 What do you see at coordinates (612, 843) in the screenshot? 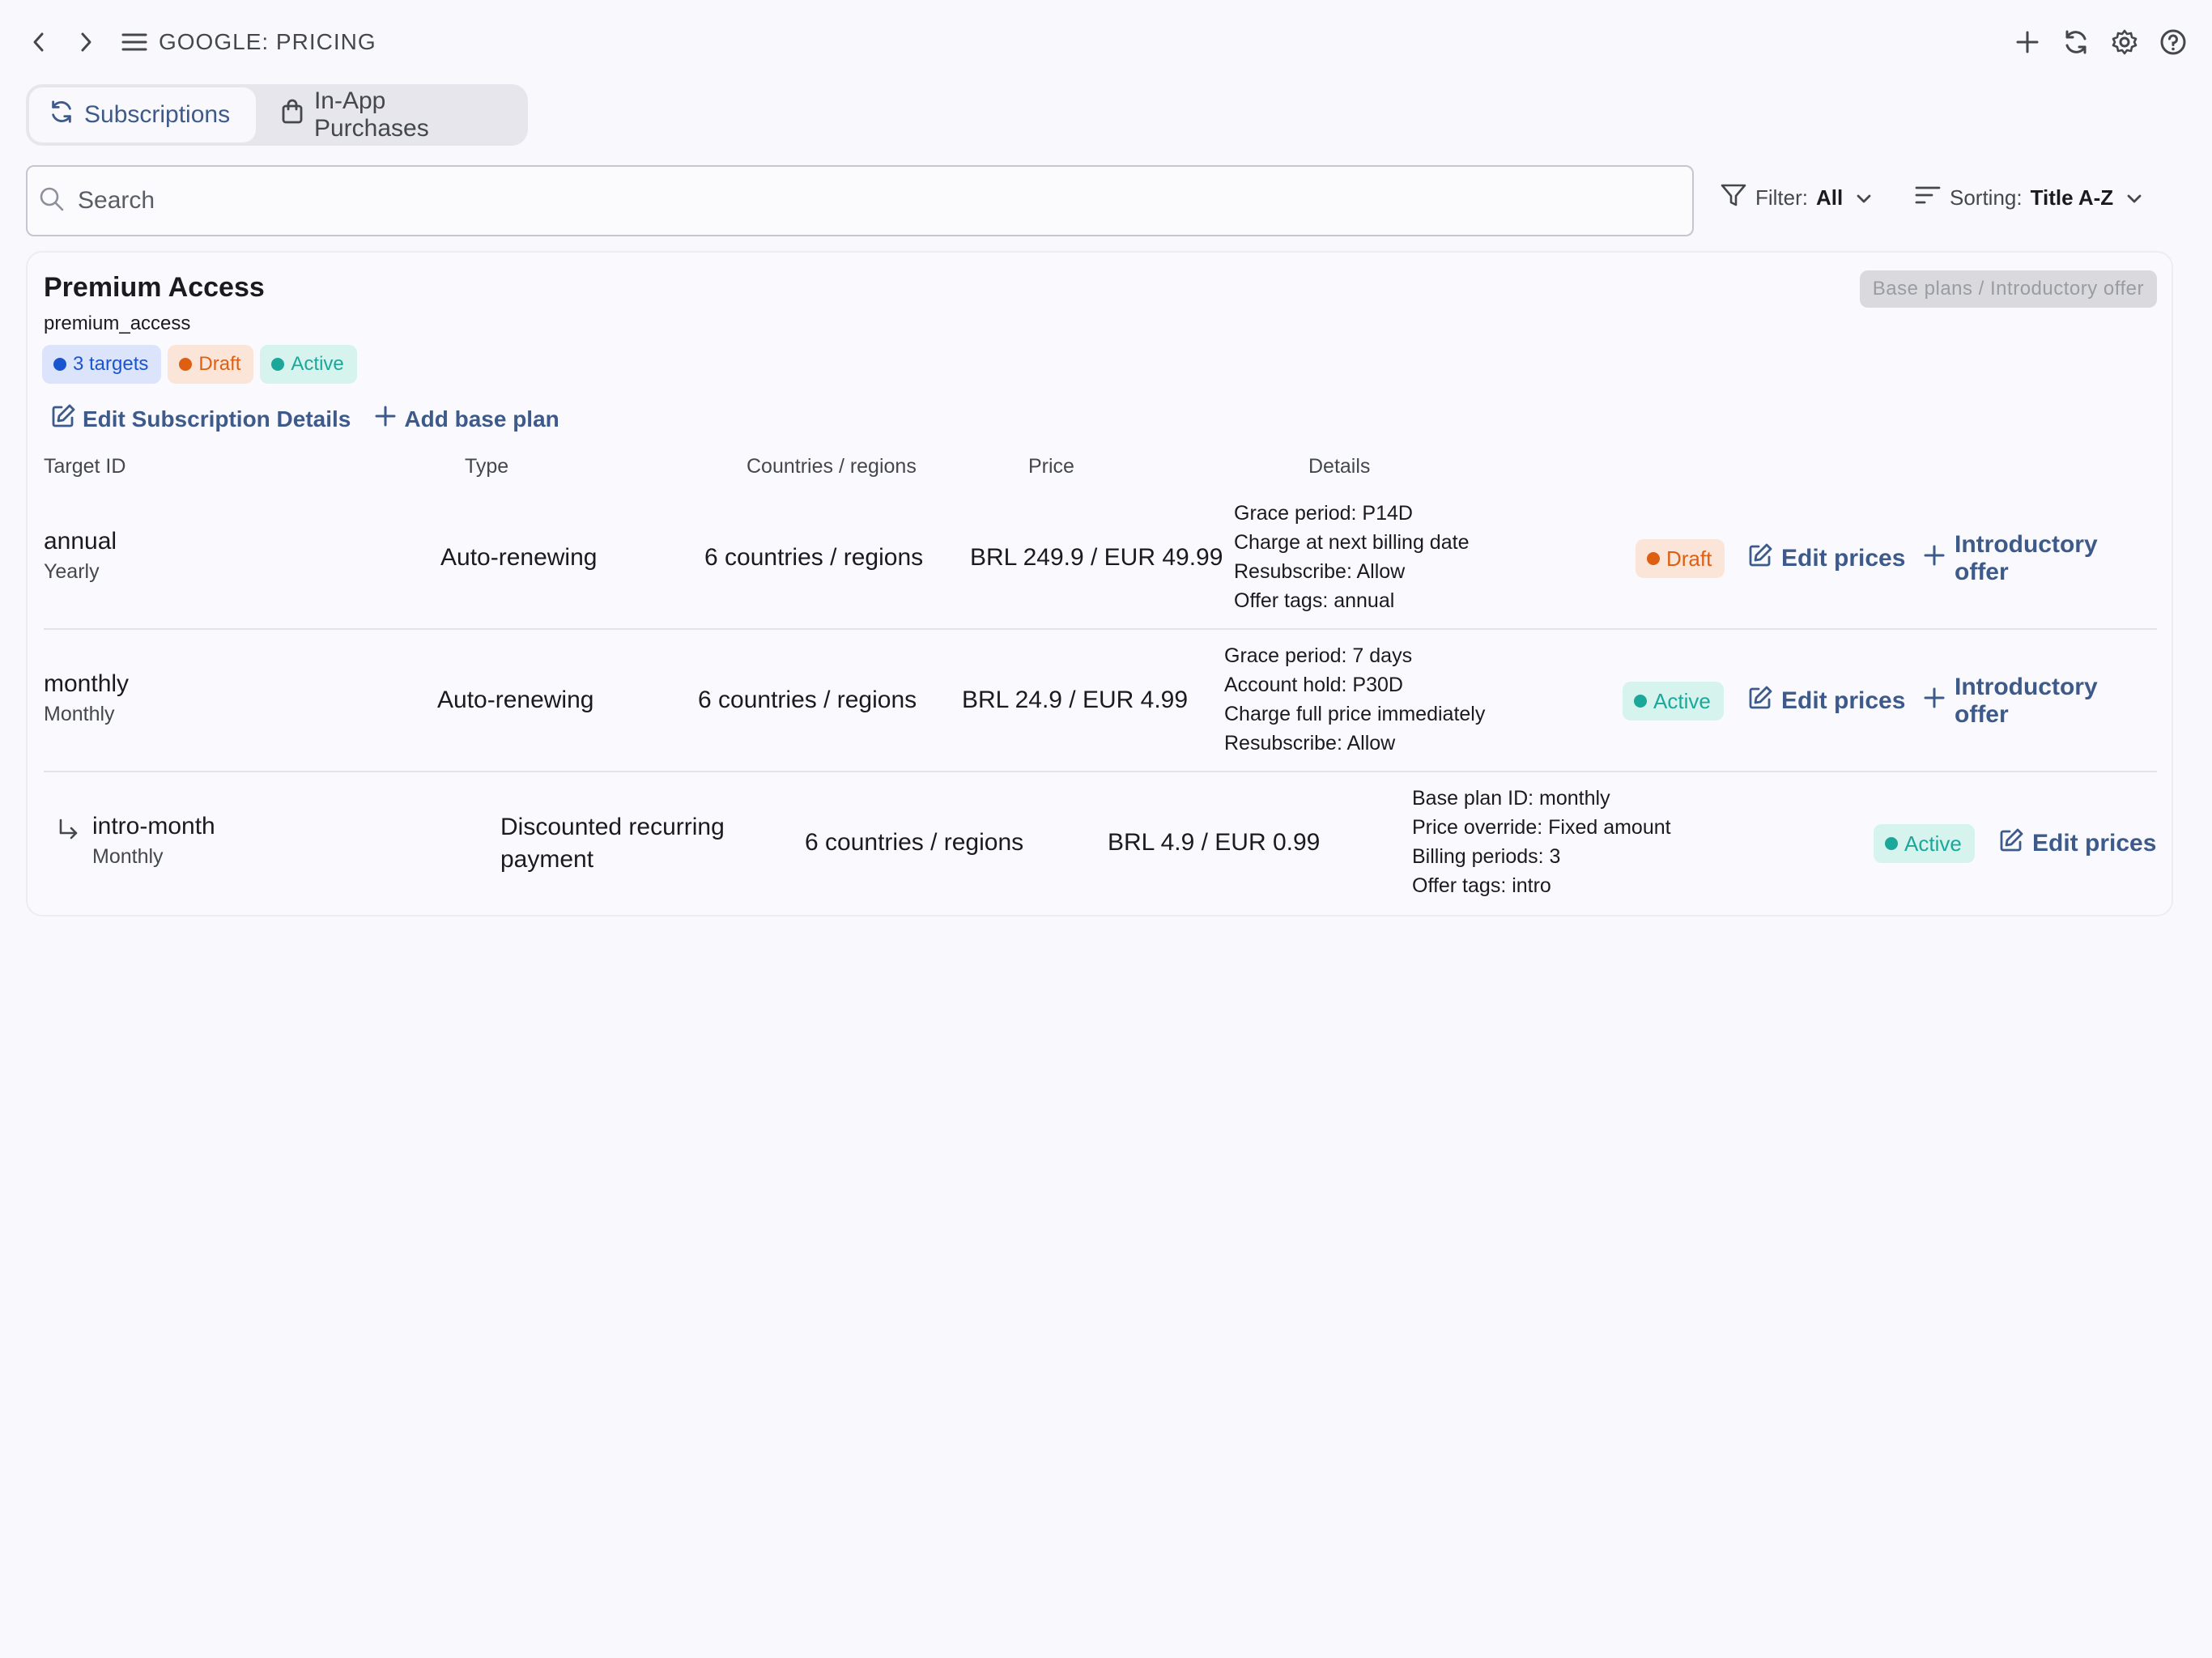
I see `plan-type: Discounted recurring payment` at bounding box center [612, 843].